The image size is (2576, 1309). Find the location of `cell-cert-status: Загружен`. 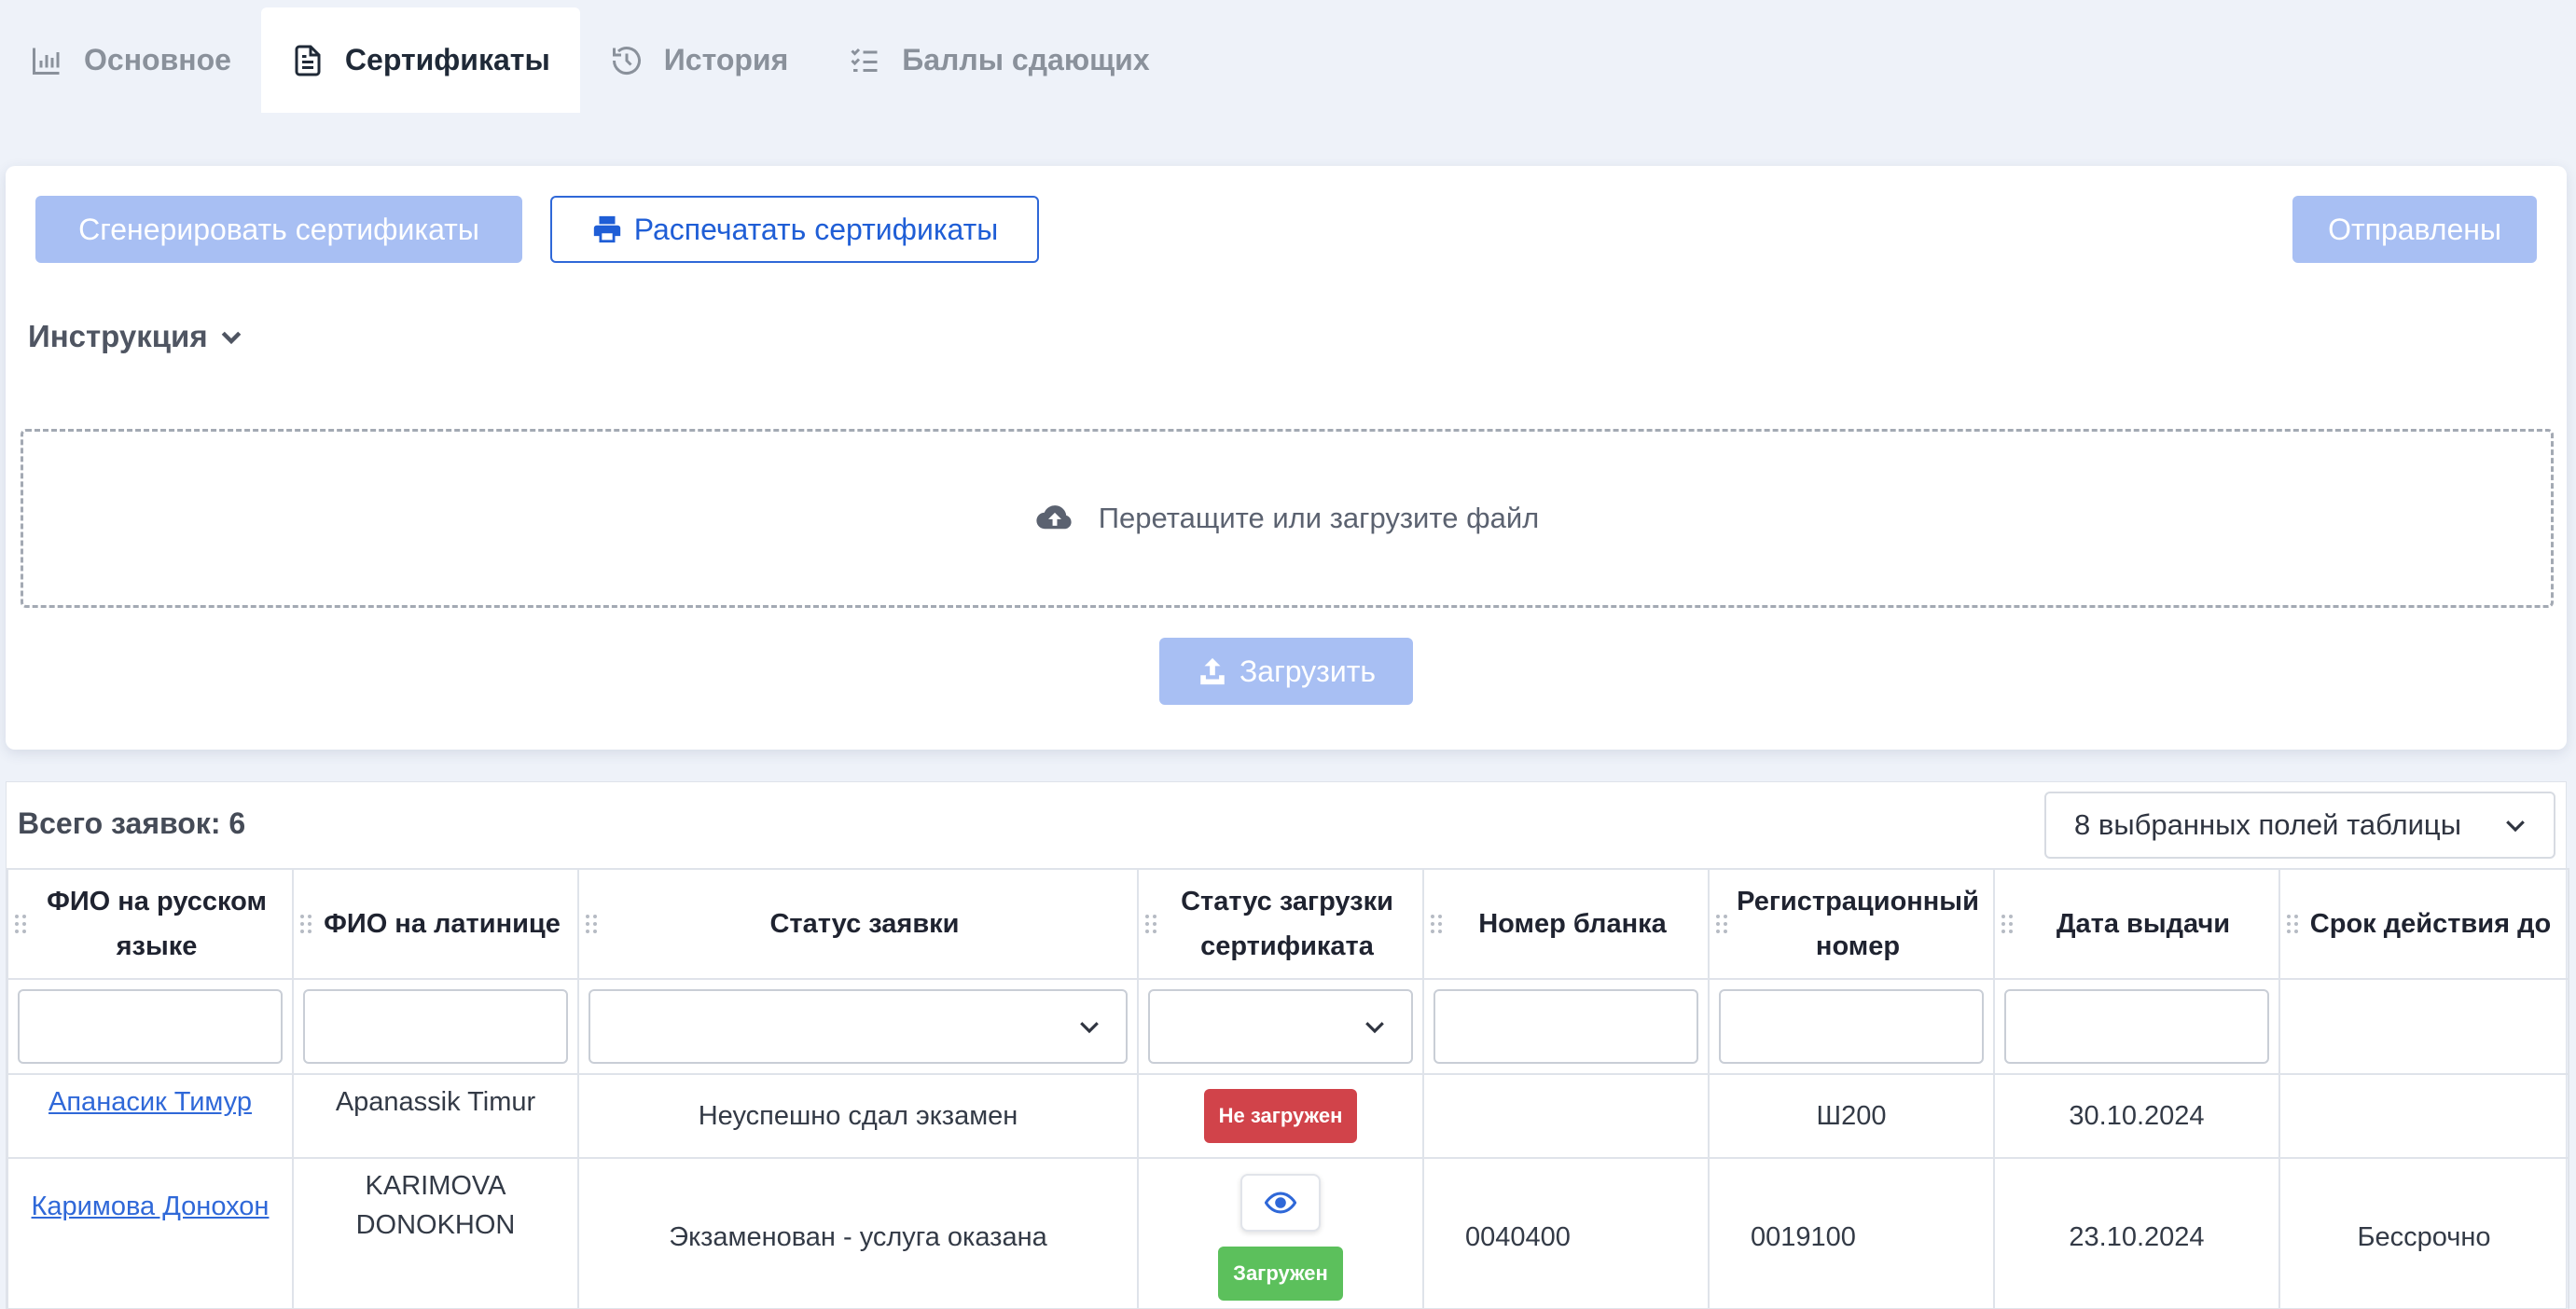

cell-cert-status: Загружен is located at coordinates (1280, 1233).